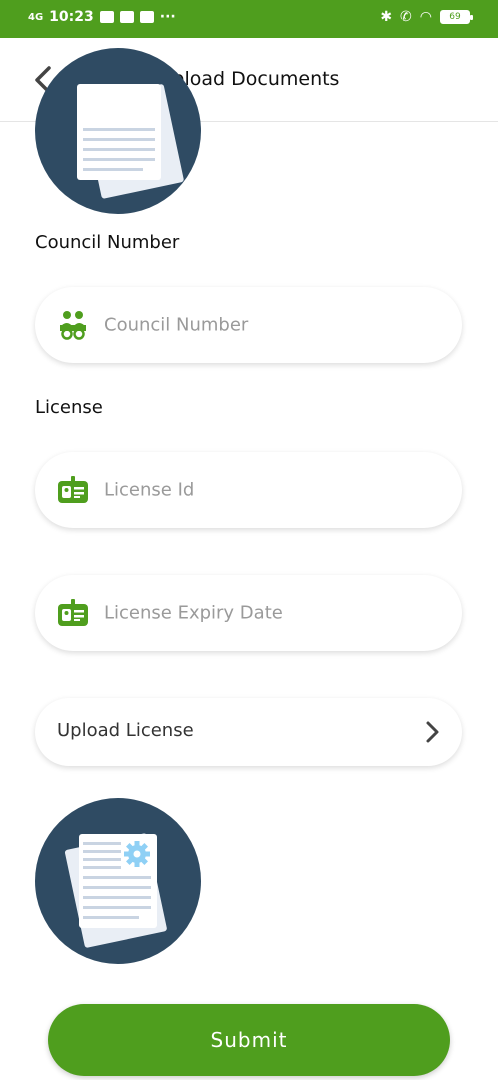 The height and width of the screenshot is (1080, 498). I want to click on document-icon, so click(130, 141).